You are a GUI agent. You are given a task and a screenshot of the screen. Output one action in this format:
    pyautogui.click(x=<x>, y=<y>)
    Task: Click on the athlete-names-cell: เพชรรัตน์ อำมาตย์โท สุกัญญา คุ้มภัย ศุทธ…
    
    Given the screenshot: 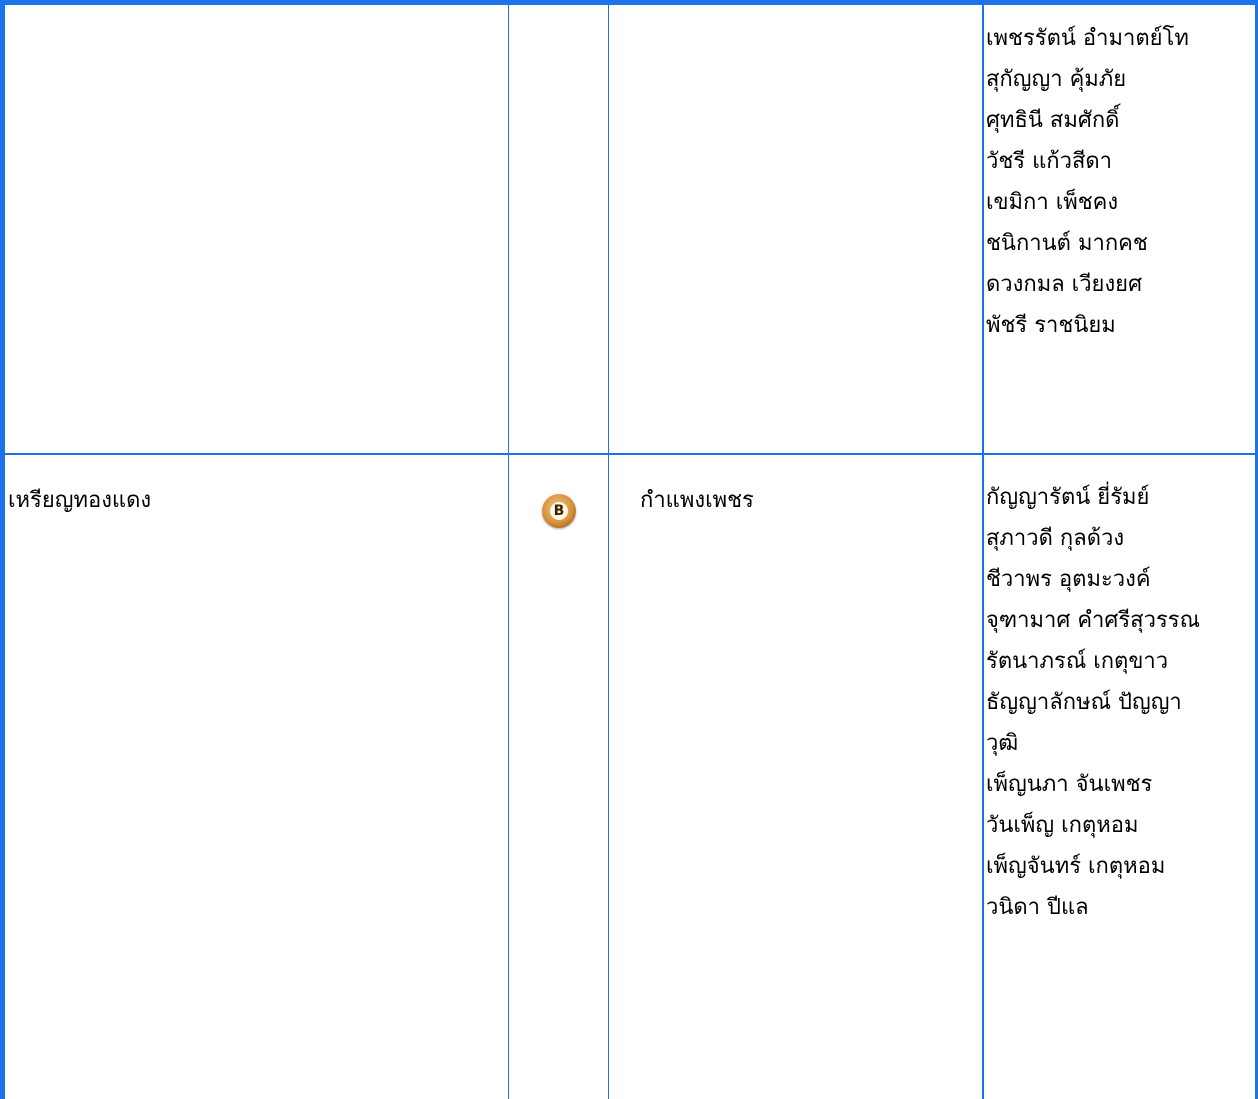 What is the action you would take?
    pyautogui.click(x=1087, y=188)
    